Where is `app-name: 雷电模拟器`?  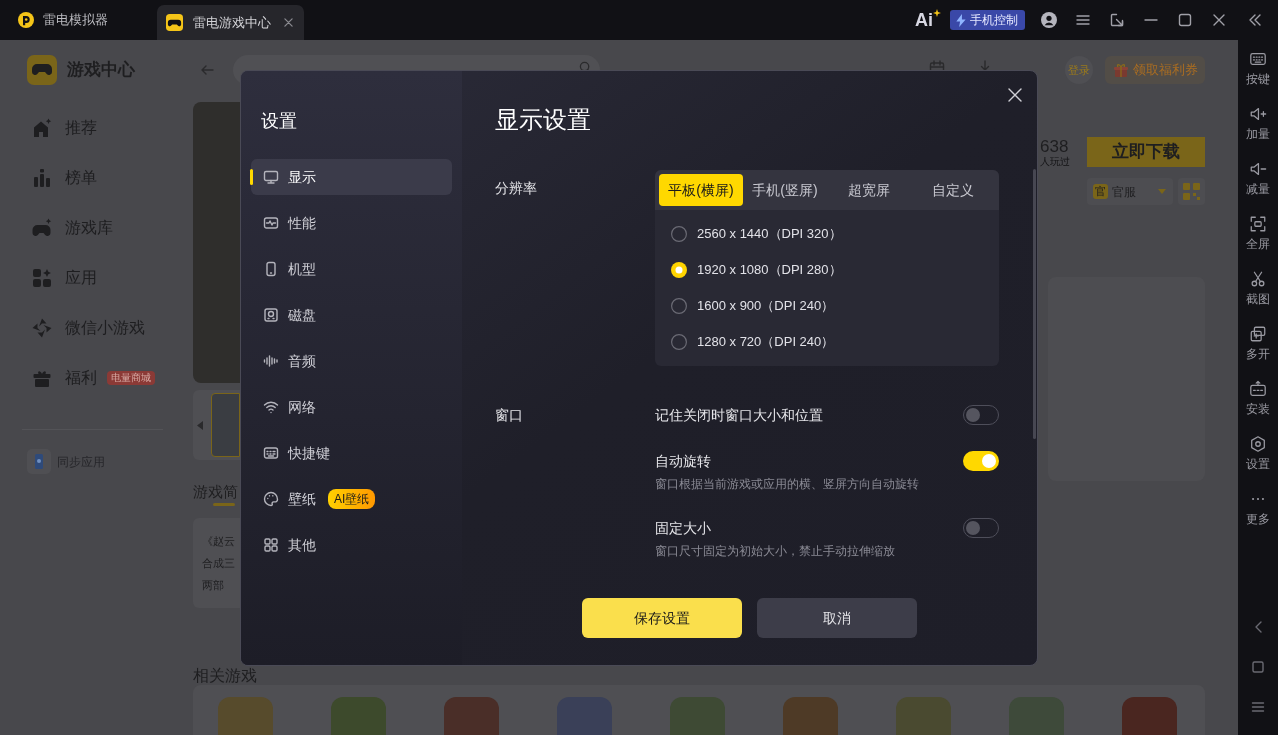
app-name: 雷电模拟器 is located at coordinates (75, 20).